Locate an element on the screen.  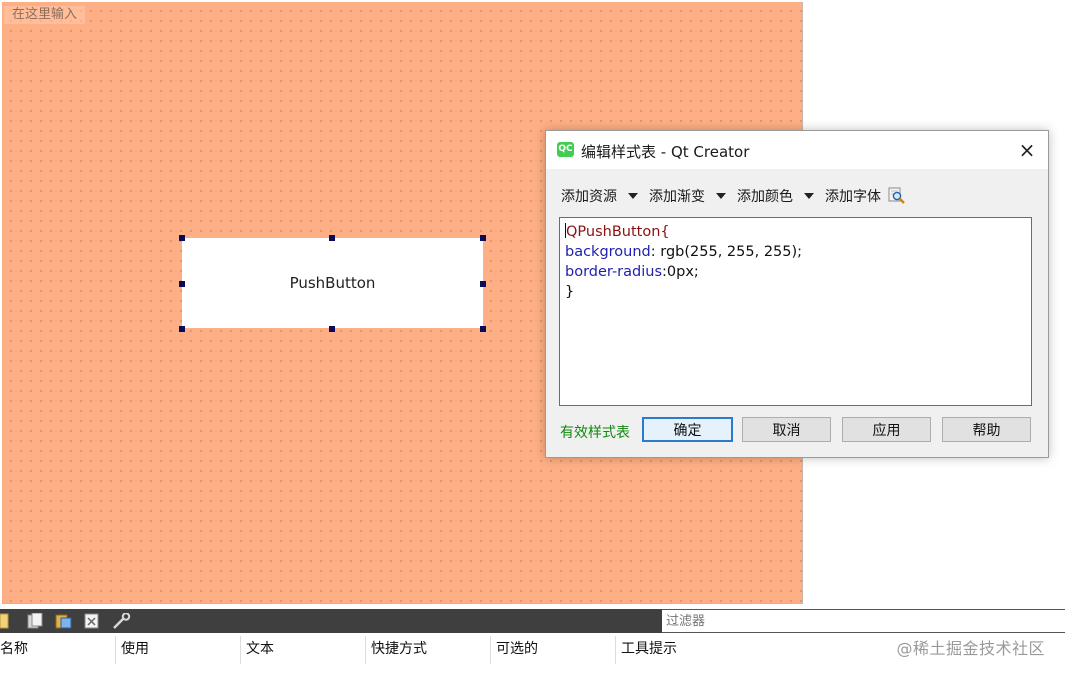
column-header-used: 使用 is located at coordinates (177, 649).